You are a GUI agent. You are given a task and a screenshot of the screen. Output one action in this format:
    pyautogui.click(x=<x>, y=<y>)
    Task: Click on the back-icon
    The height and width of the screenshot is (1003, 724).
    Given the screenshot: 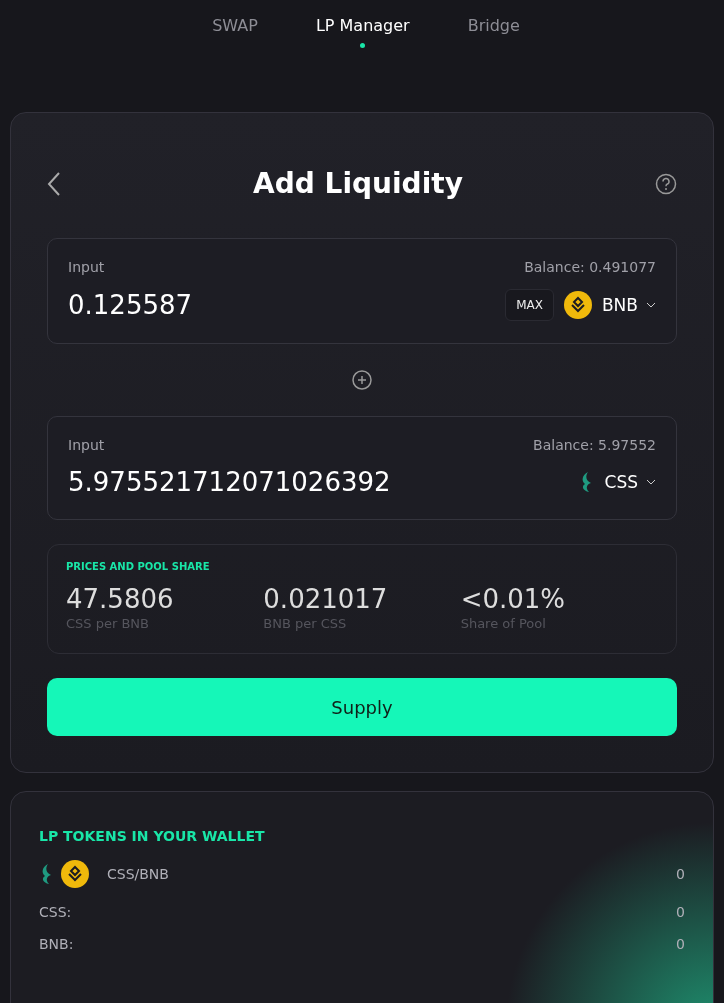 What is the action you would take?
    pyautogui.click(x=54, y=183)
    